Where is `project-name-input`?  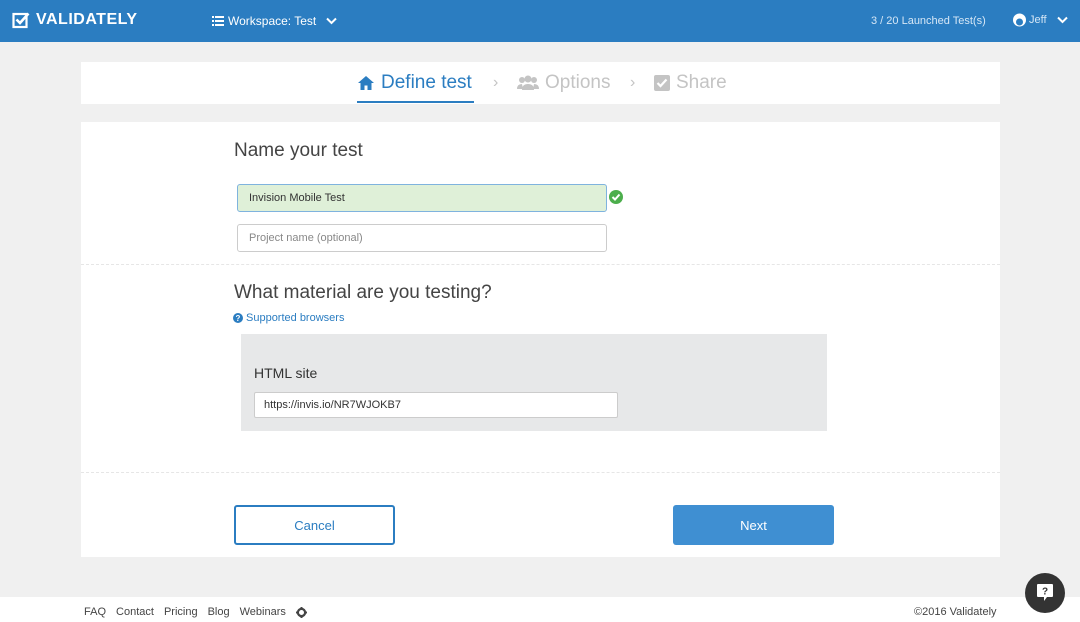
project-name-input is located at coordinates (422, 238).